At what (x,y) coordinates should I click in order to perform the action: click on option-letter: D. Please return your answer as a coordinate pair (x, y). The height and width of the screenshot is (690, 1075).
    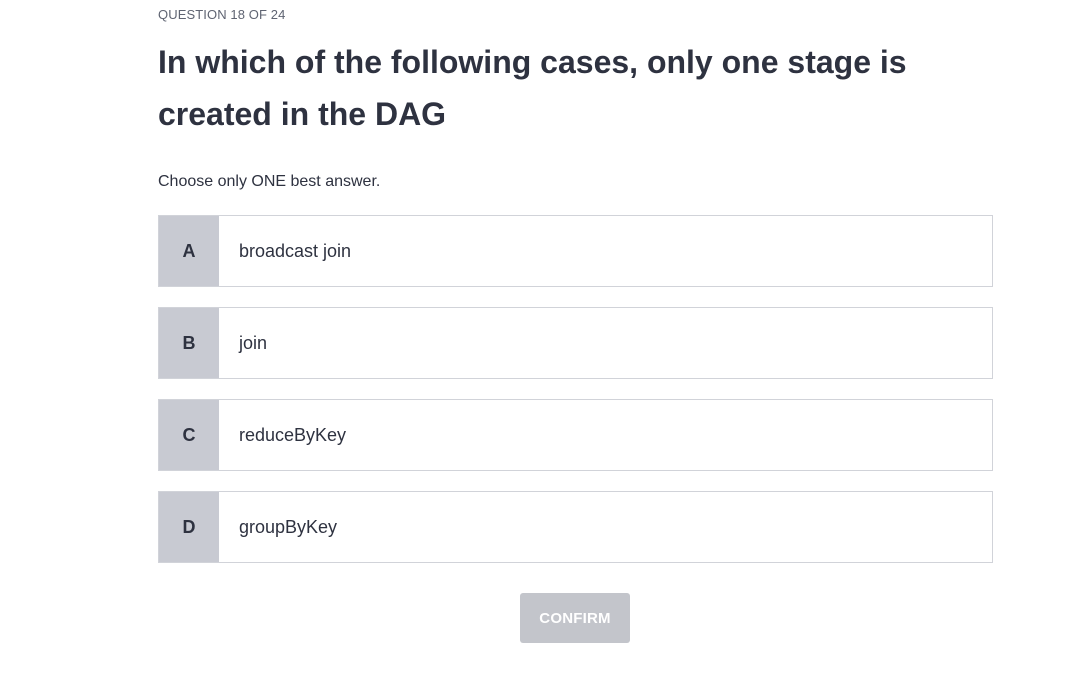
    Looking at the image, I should click on (189, 527).